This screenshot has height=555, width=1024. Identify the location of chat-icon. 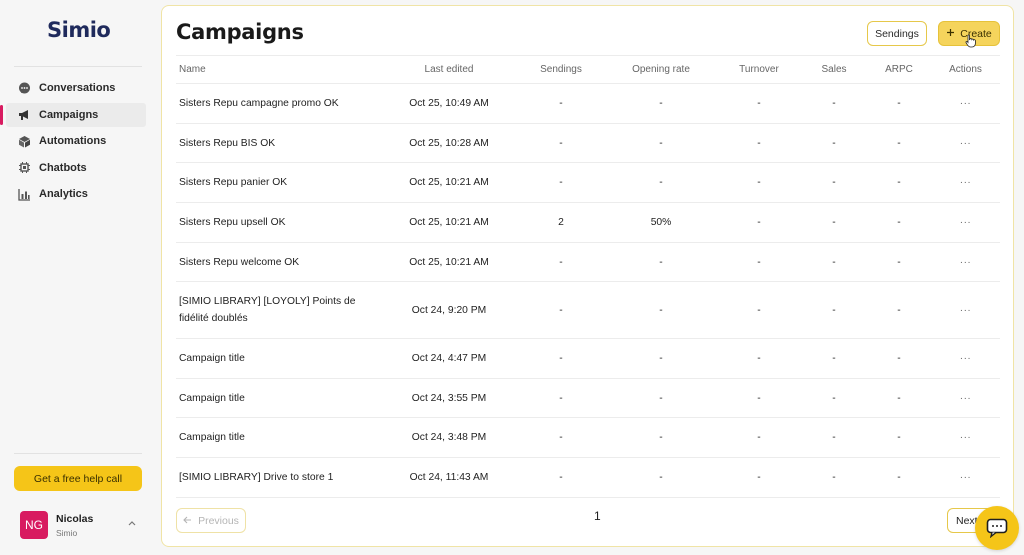
(997, 528).